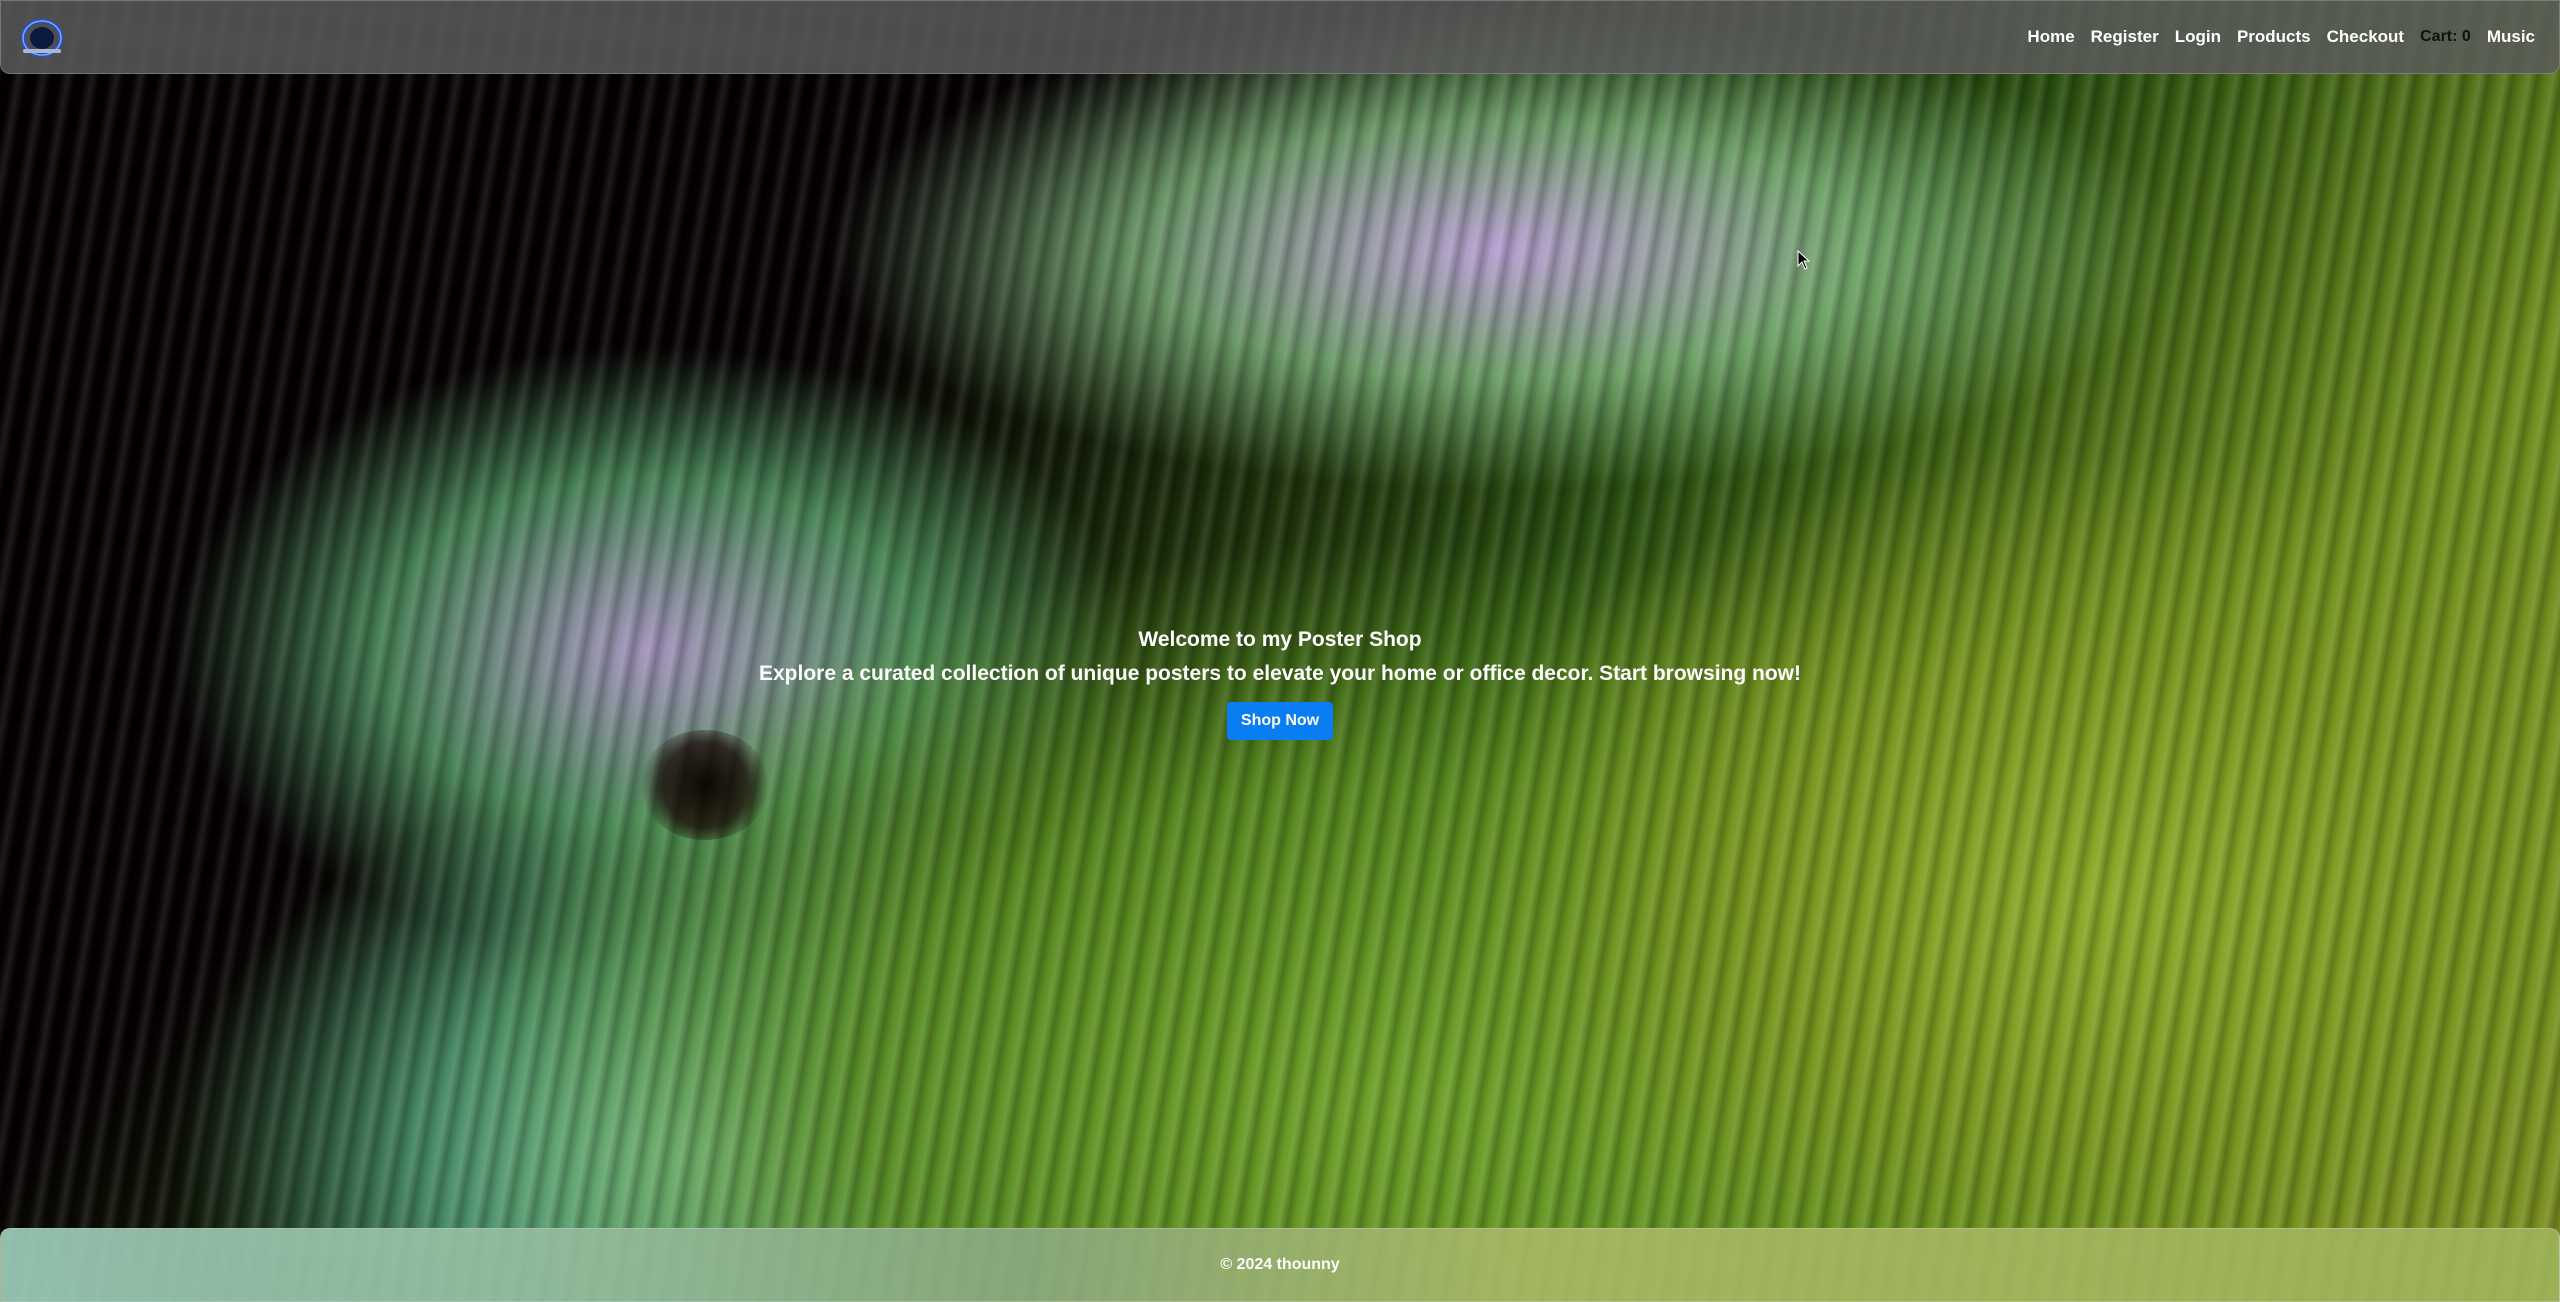  I want to click on nav-music-link: Music, so click(2511, 37).